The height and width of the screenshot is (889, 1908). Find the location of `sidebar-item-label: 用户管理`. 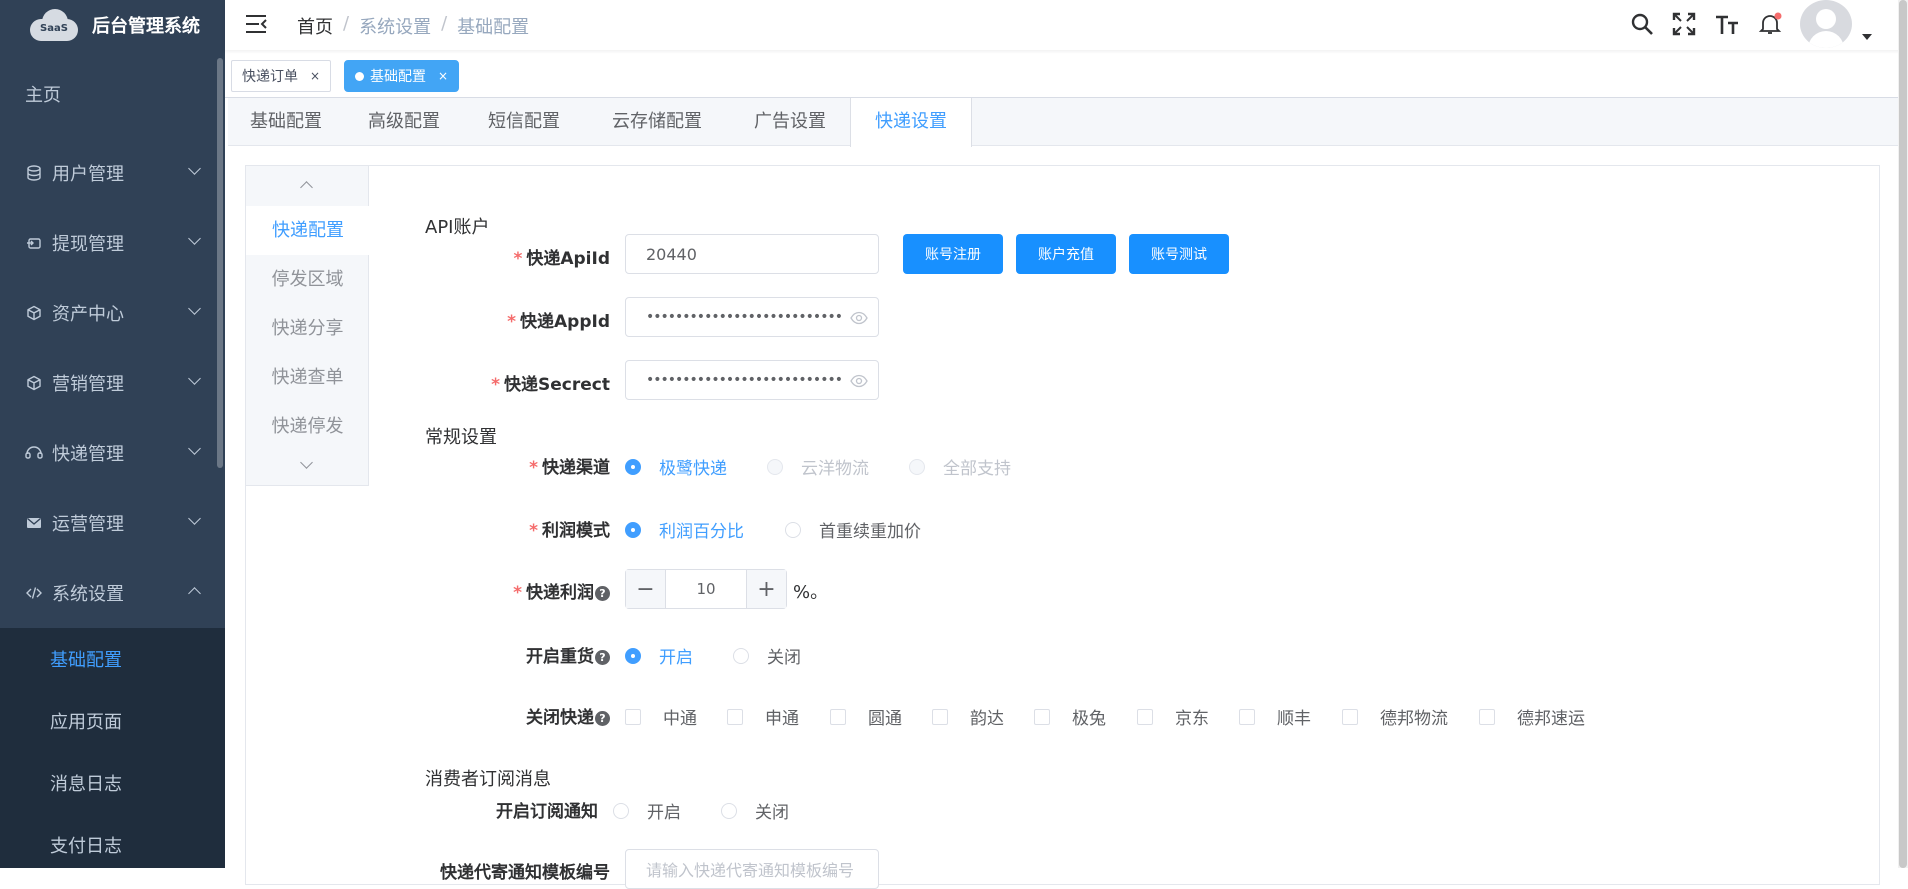

sidebar-item-label: 用户管理 is located at coordinates (88, 174).